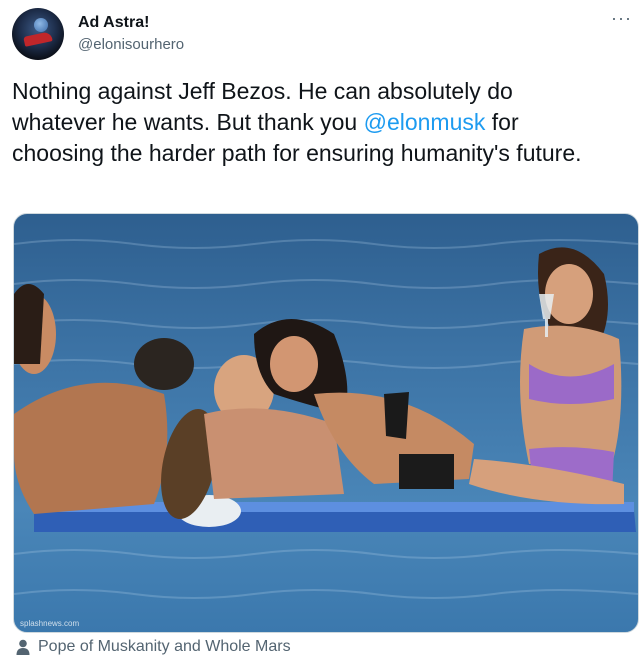 The width and height of the screenshot is (640, 663). I want to click on tweet-header: Ad Astra! @elonisourhero ···, so click(322, 35).